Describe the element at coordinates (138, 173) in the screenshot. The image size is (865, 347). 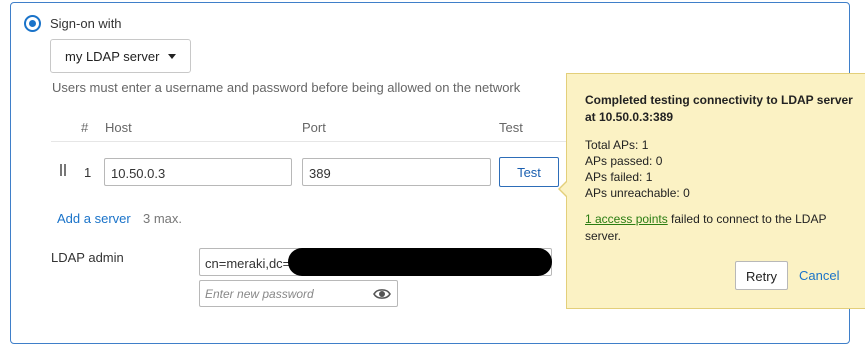
I see `host-input-value: 10.50.0.3` at that location.